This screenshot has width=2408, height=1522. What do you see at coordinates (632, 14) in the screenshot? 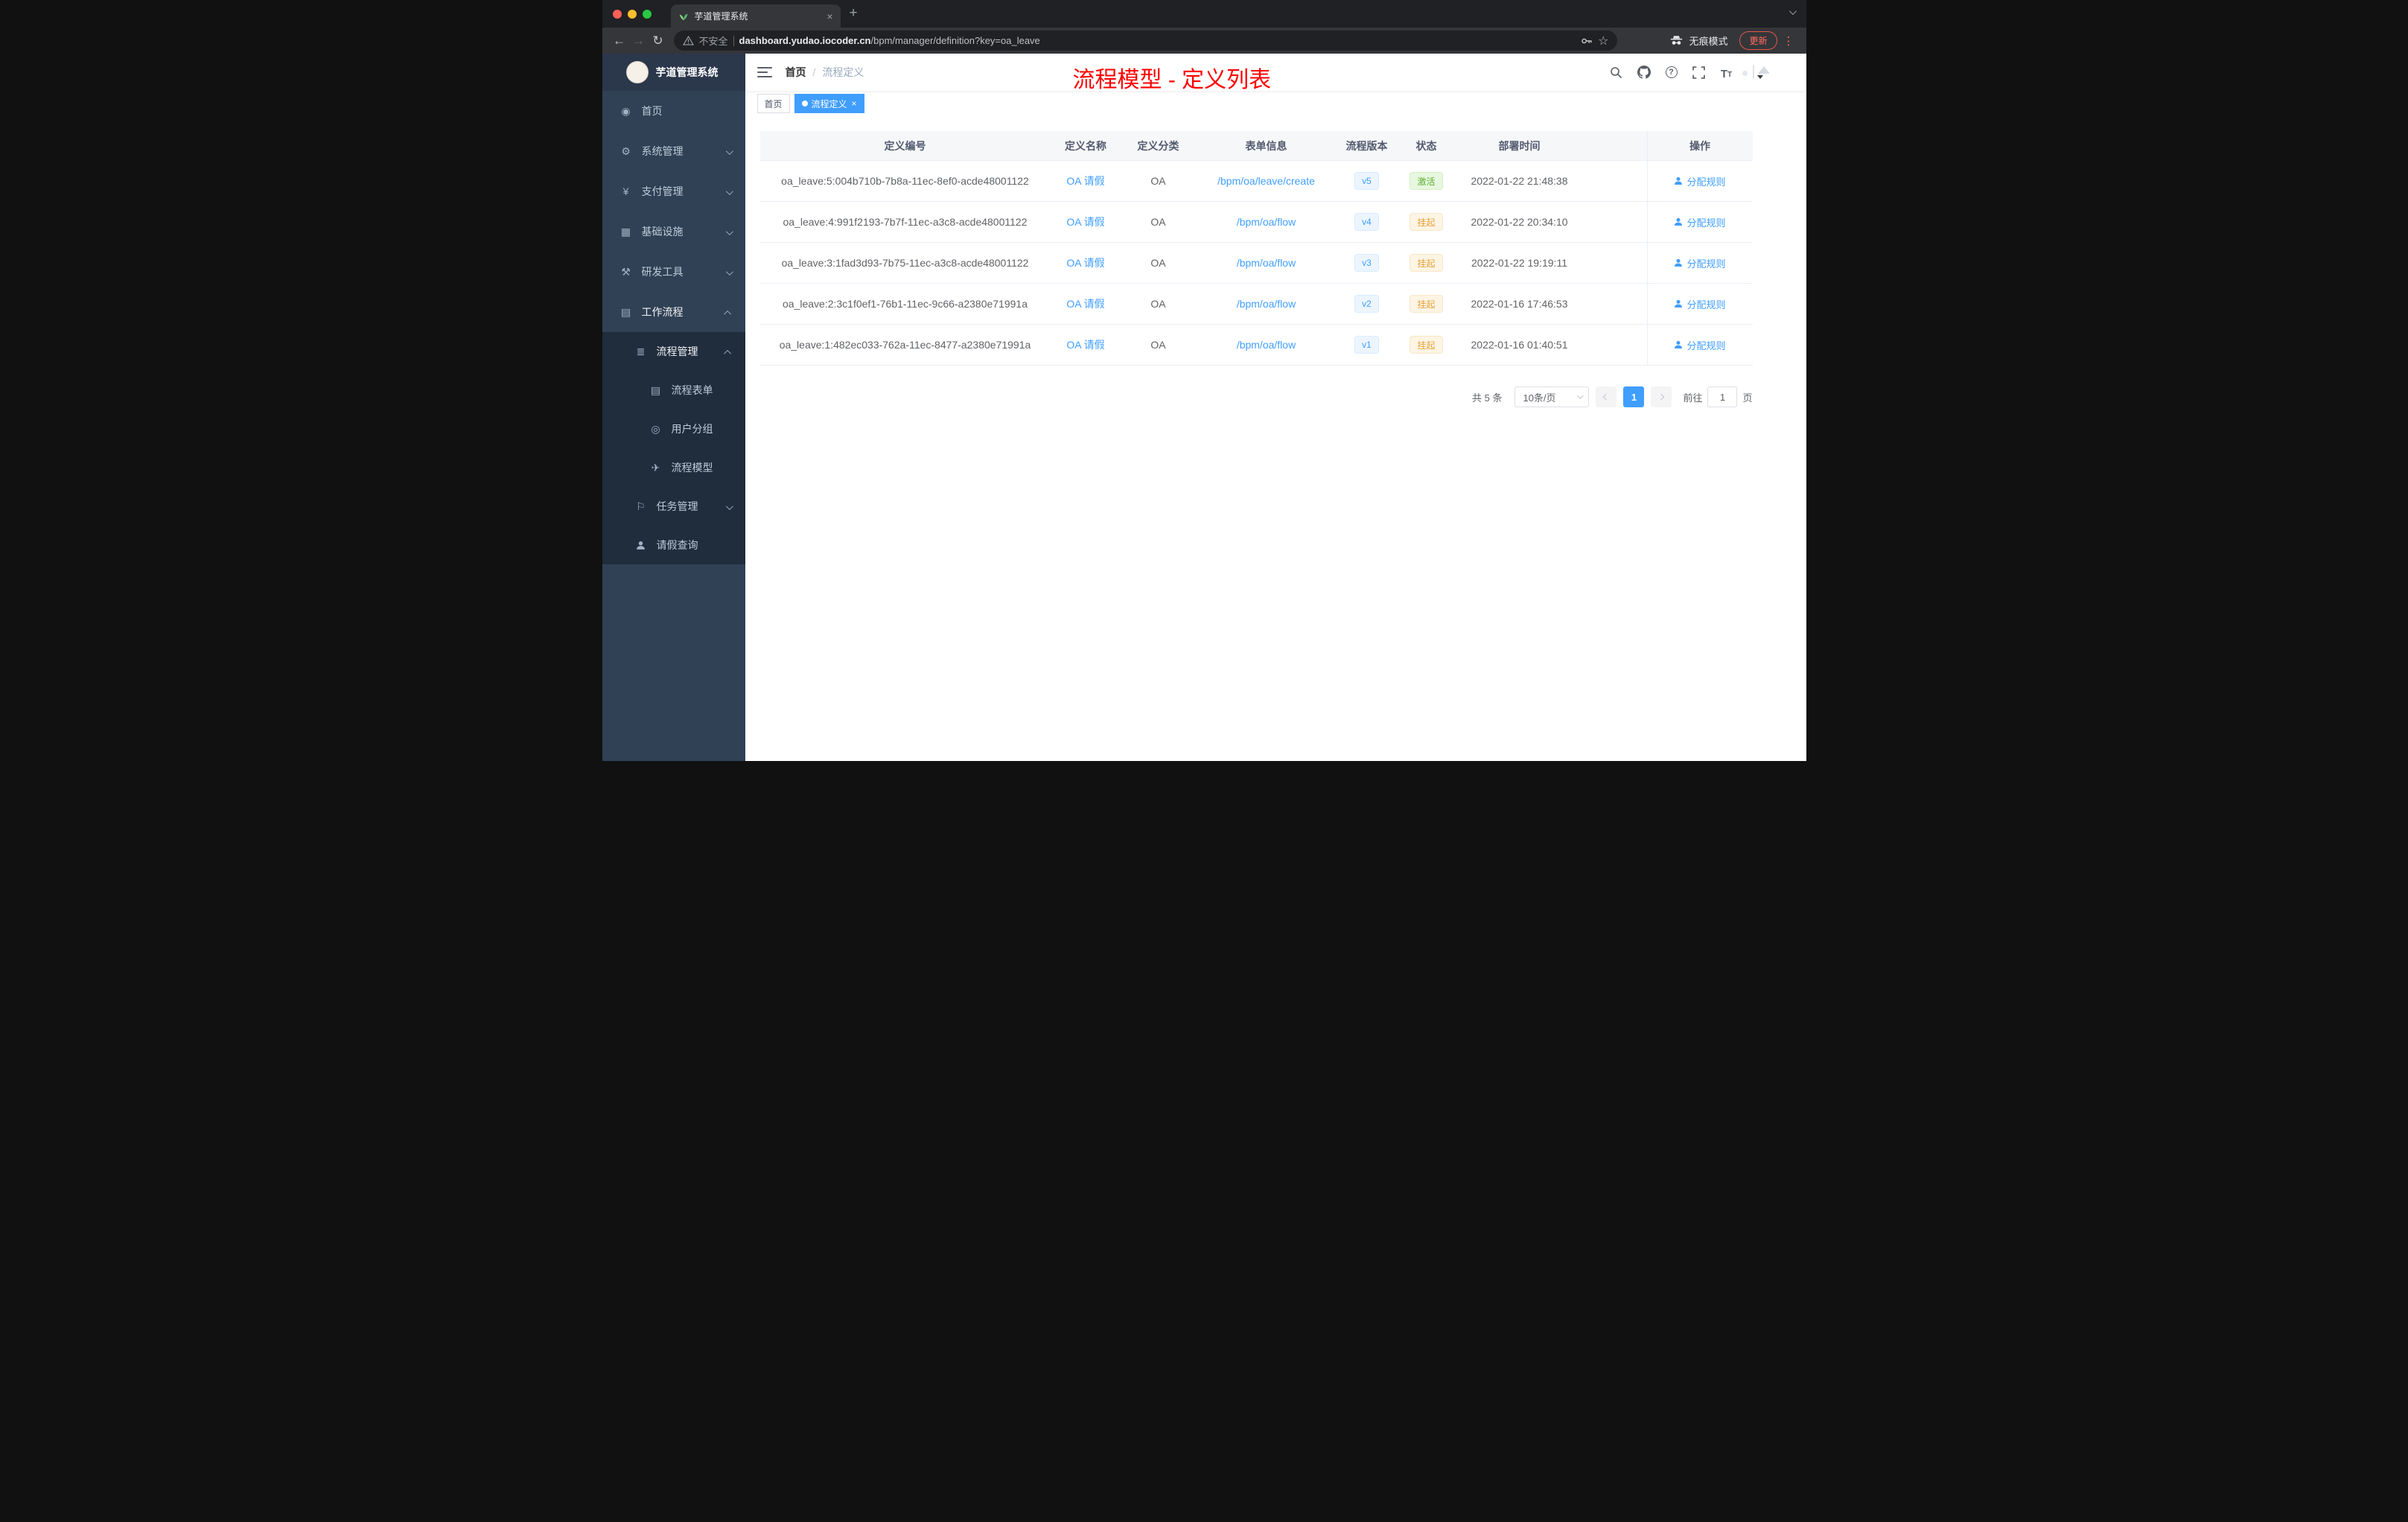
I see `window-minimize-button` at bounding box center [632, 14].